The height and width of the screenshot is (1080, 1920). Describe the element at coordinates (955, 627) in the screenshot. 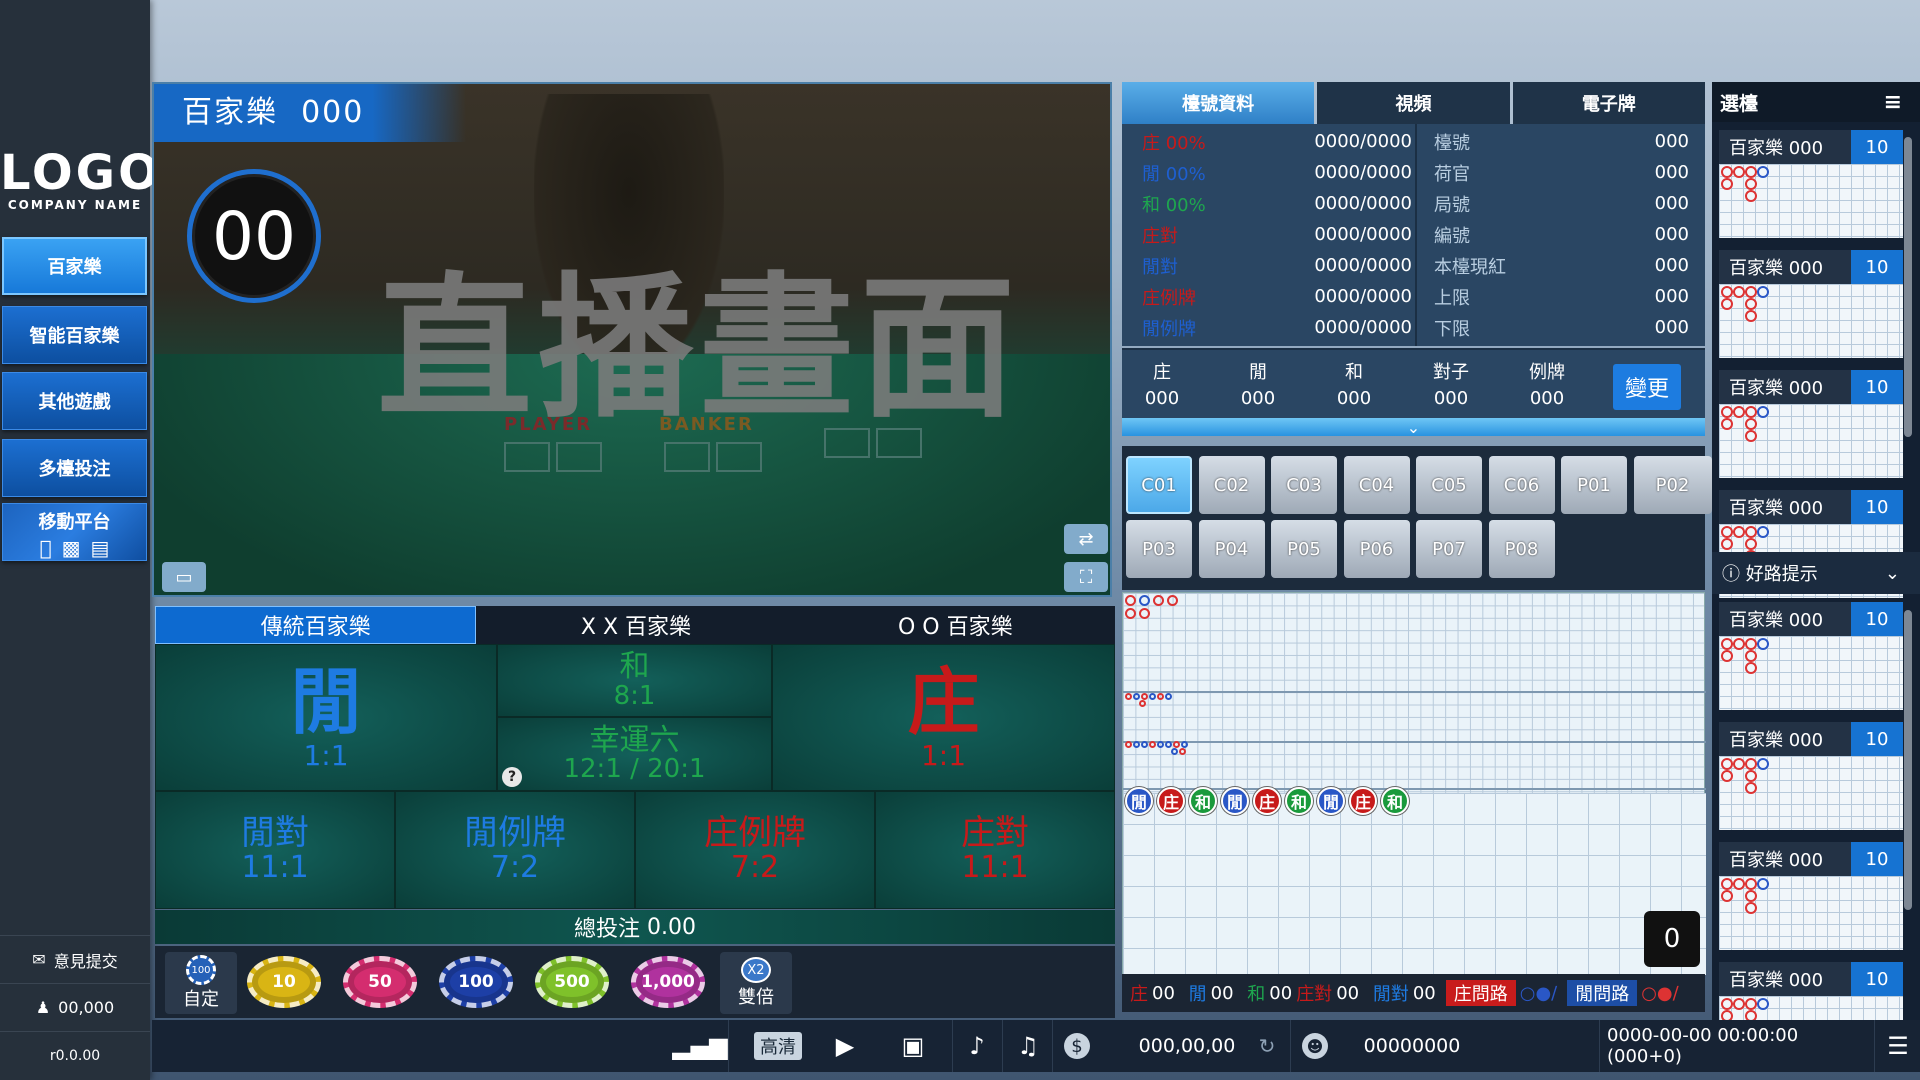

I see `tab-label: O O 百家樂` at that location.